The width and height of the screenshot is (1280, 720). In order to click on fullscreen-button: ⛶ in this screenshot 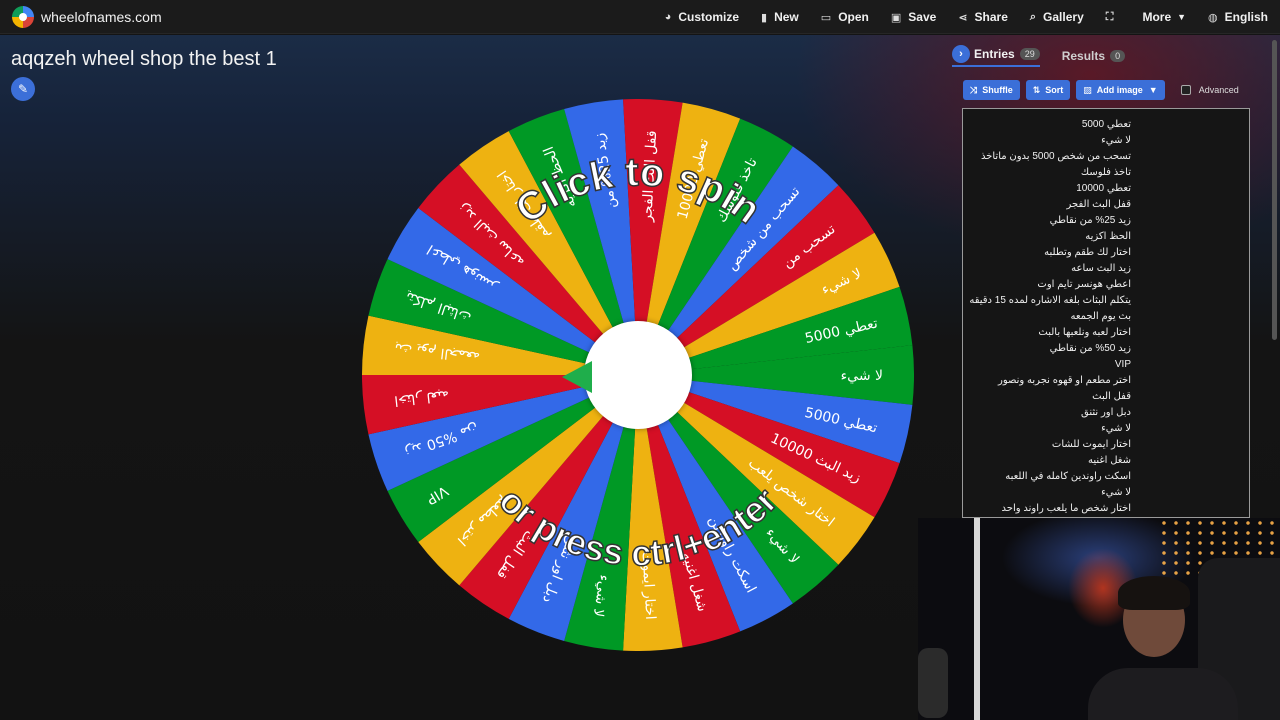, I will do `click(1113, 17)`.